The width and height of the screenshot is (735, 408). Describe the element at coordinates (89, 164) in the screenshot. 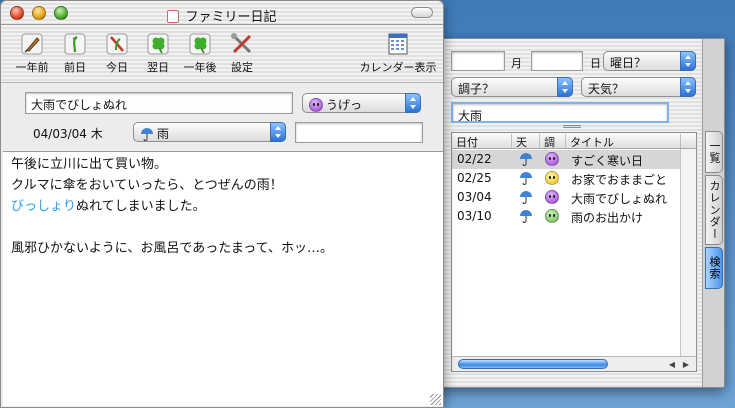

I see `diary-text: 午後に立川に出て買い物。` at that location.